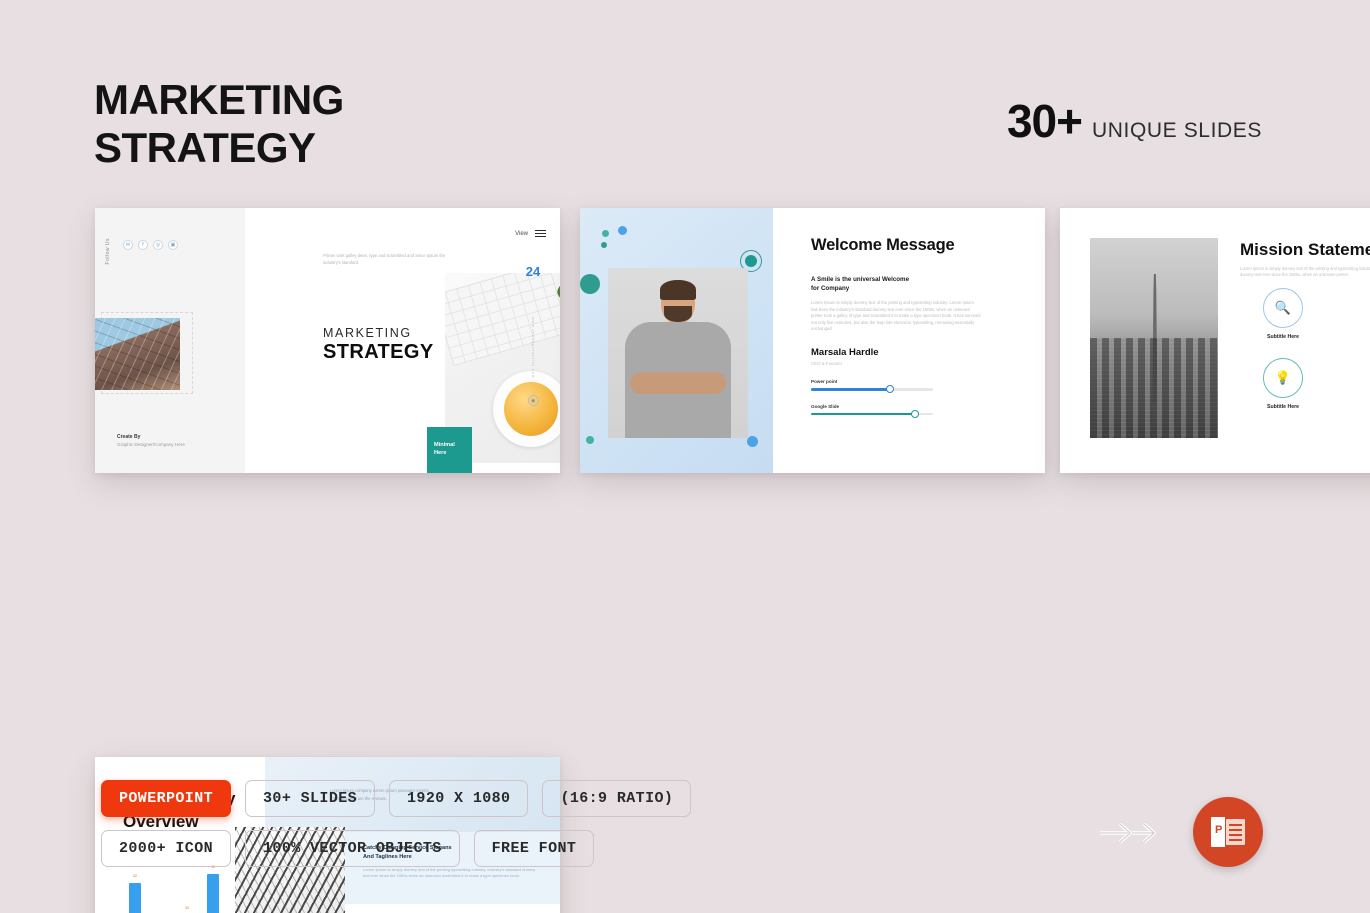 Image resolution: width=1370 pixels, height=913 pixels. What do you see at coordinates (1044, 121) in the screenshot?
I see `slides-count-number: 30+` at bounding box center [1044, 121].